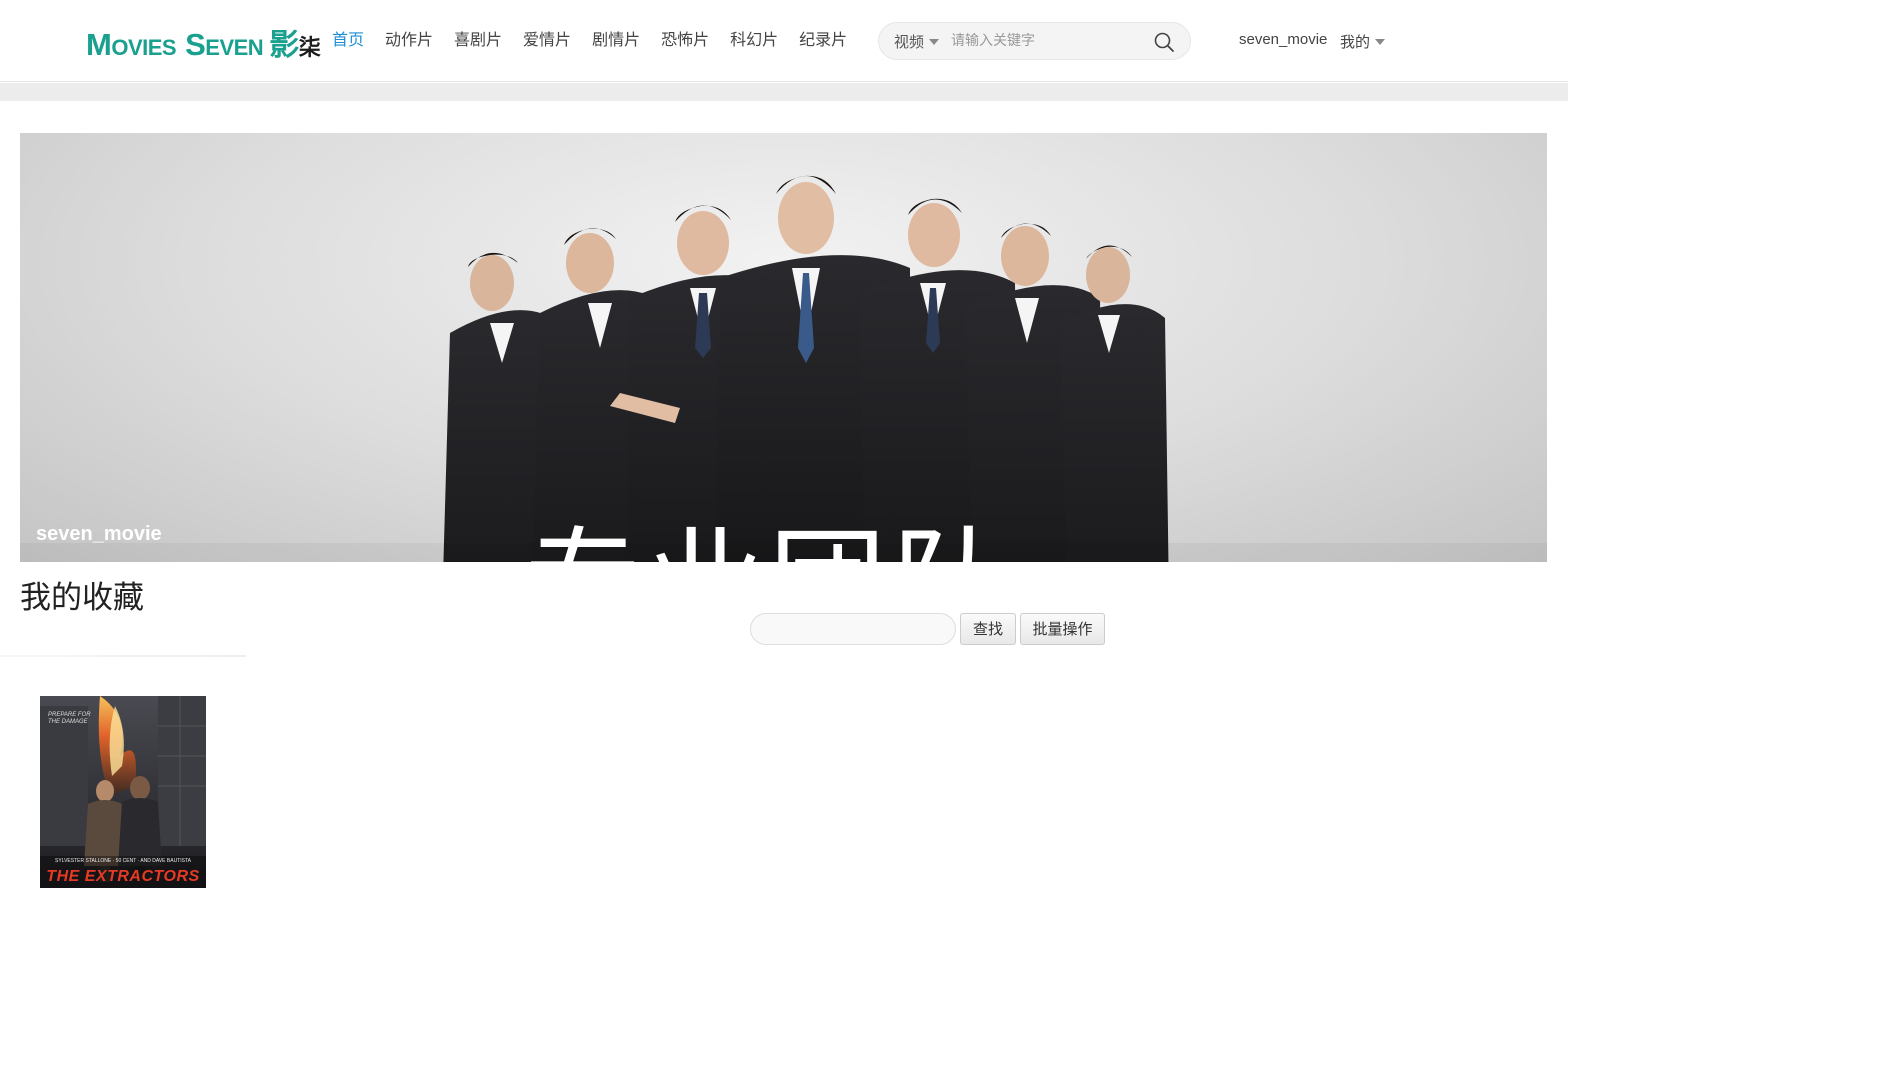  I want to click on poster-tagline: PREPARE FOR THE DAMAGE, so click(69, 718).